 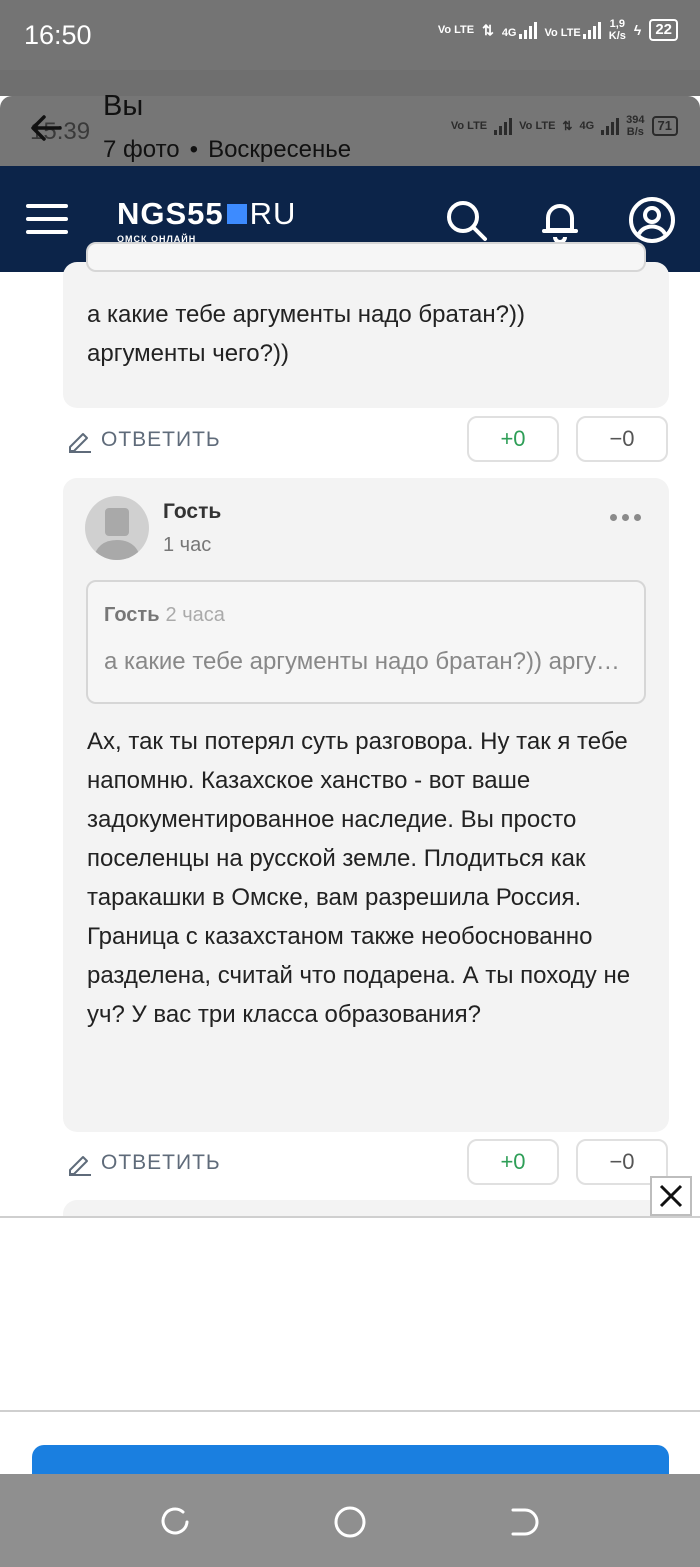 I want to click on inner-sim2-icon: Vo LTE, so click(x=537, y=125).